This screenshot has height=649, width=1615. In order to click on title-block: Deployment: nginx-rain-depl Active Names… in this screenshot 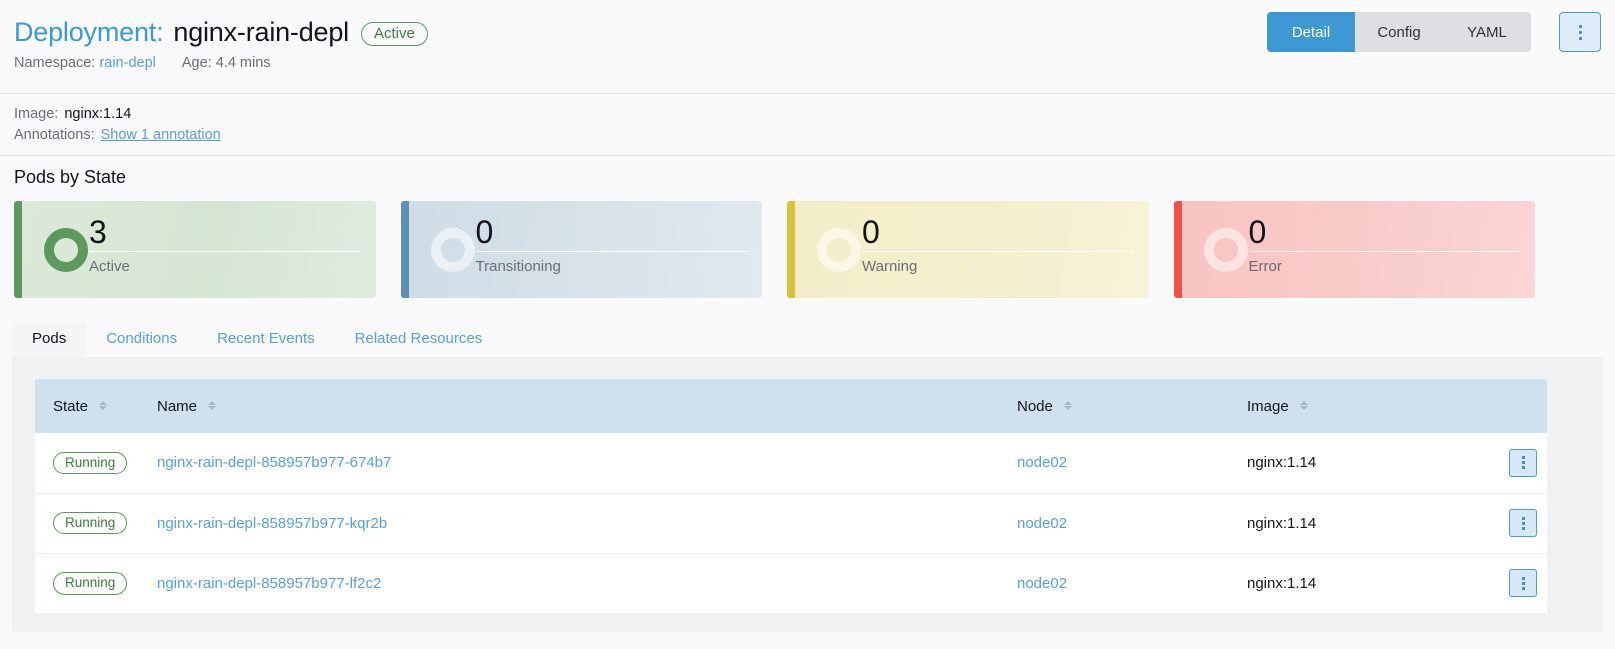, I will do `click(221, 44)`.